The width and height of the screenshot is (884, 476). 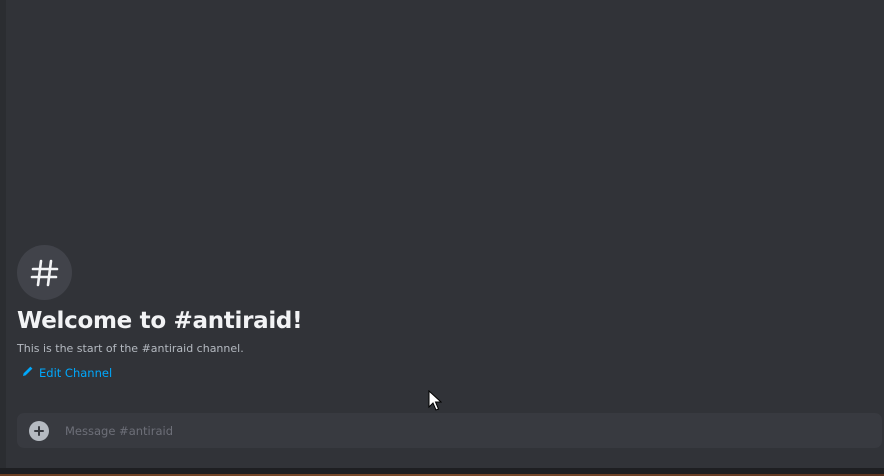 I want to click on channel-sidebar-edge, so click(x=3, y=234).